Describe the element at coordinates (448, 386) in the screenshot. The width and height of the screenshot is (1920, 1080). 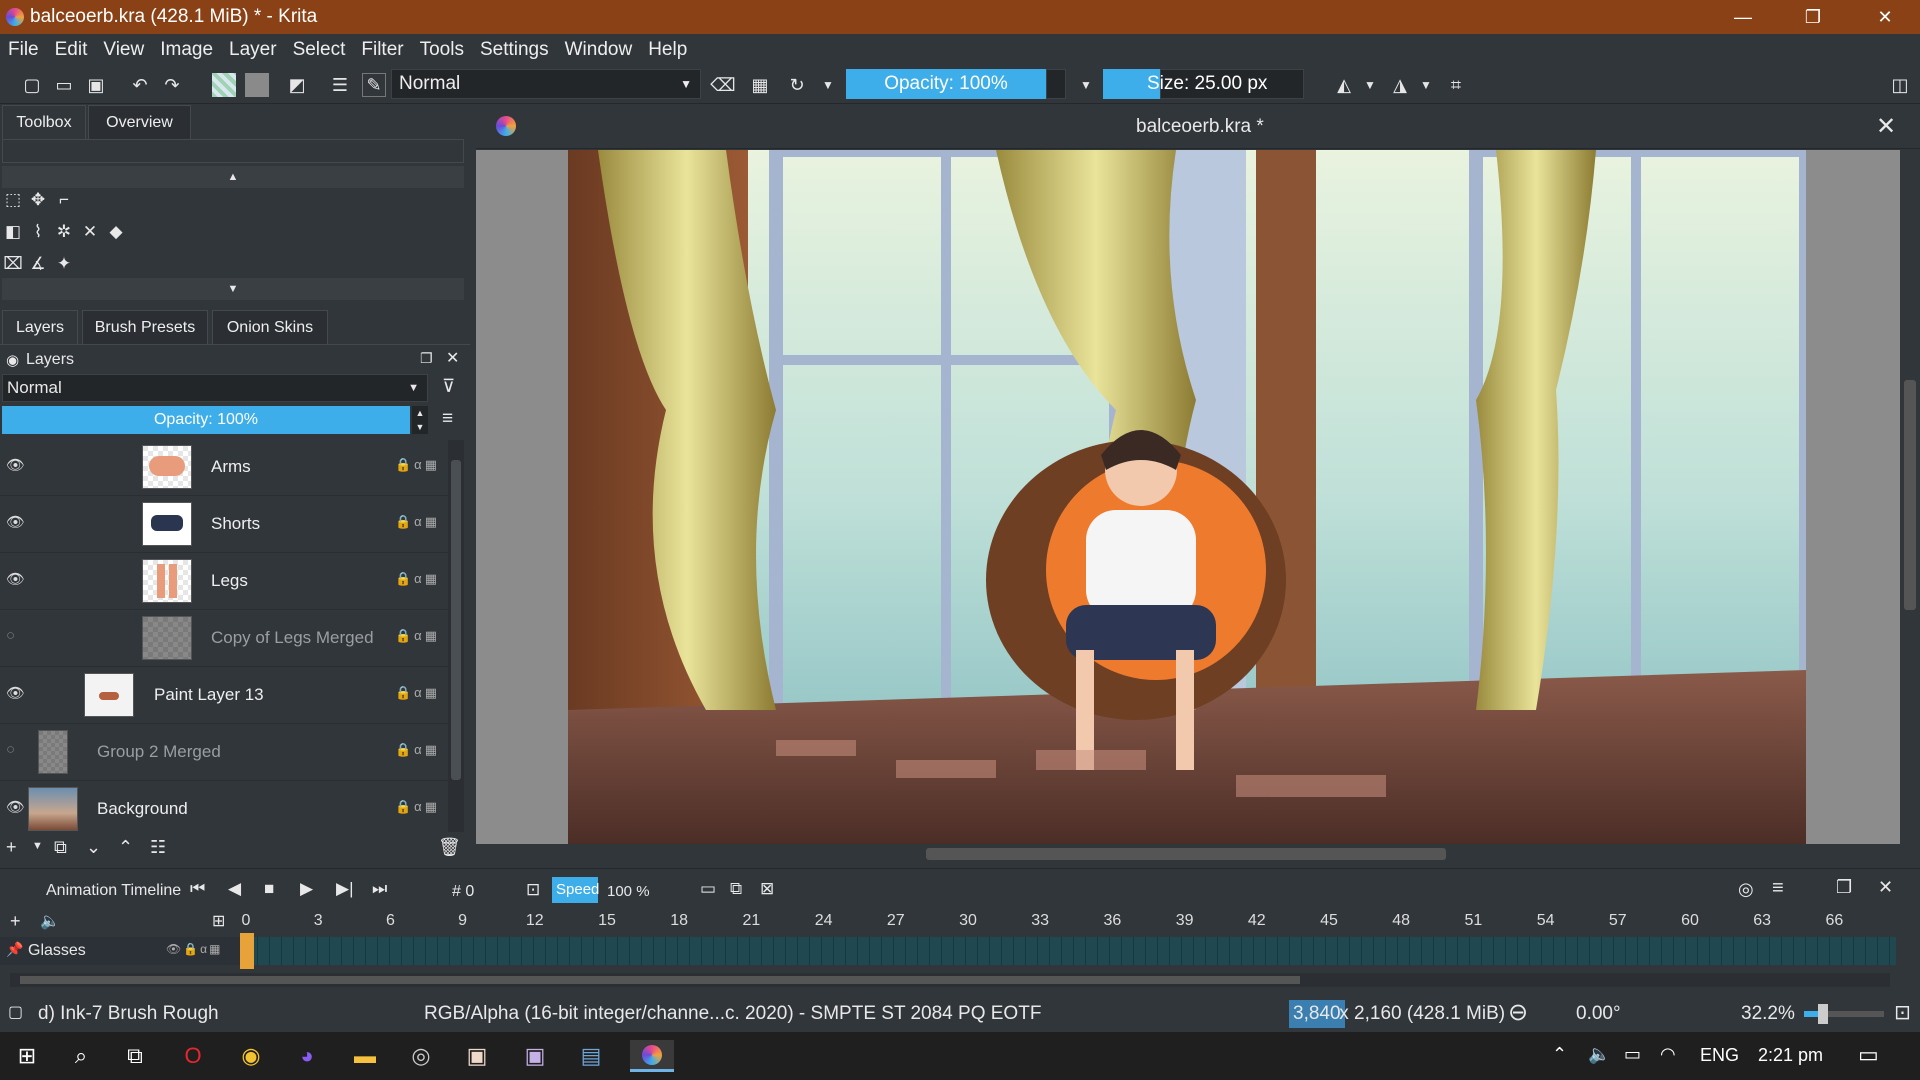
I see `filter-icon: ⊽` at that location.